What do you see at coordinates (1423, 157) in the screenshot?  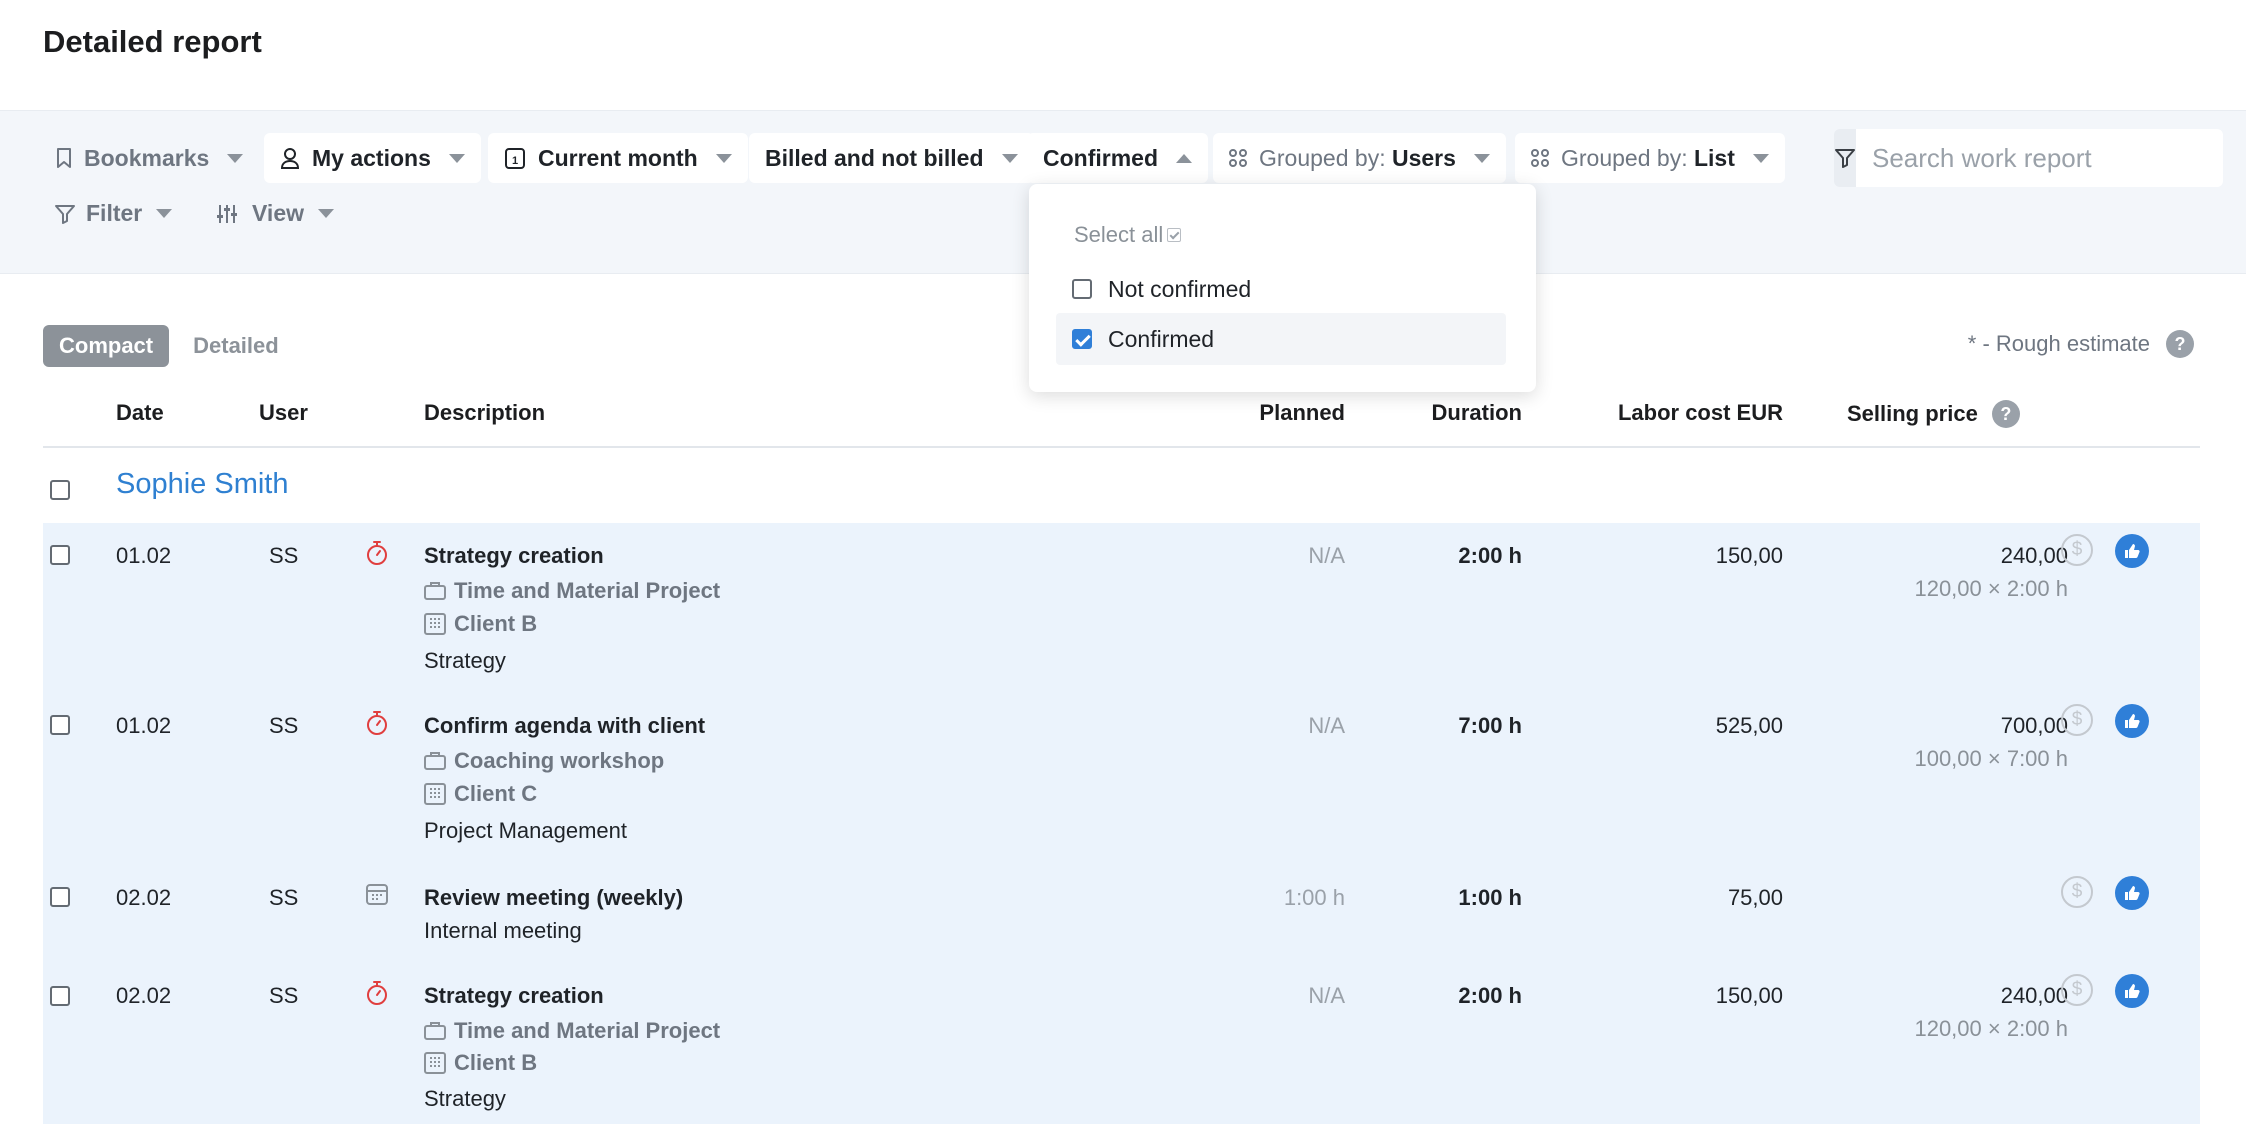 I see `group-by-users-value: Users` at bounding box center [1423, 157].